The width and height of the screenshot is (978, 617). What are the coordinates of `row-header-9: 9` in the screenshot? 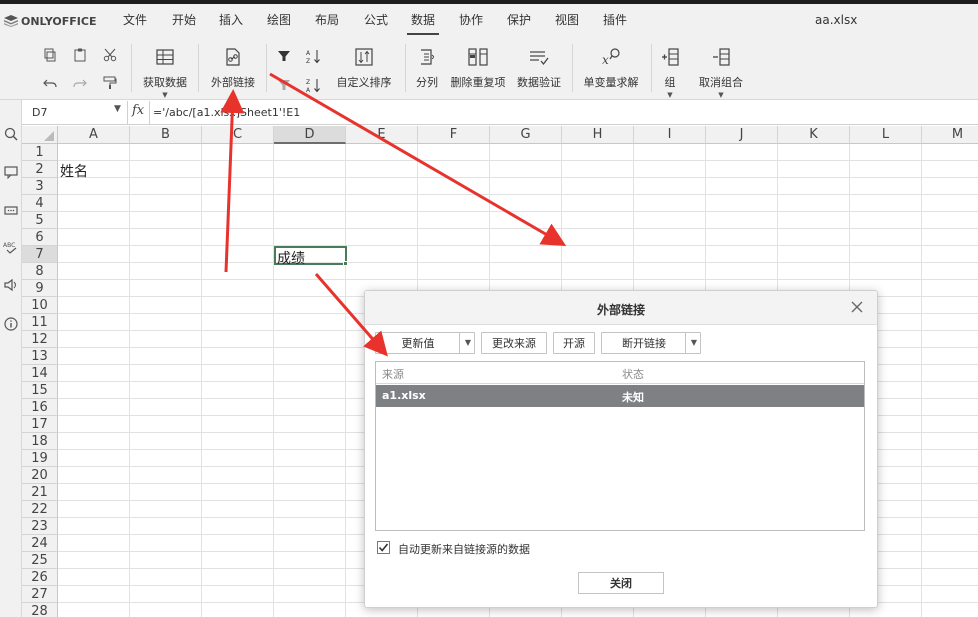 It's located at (40, 288).